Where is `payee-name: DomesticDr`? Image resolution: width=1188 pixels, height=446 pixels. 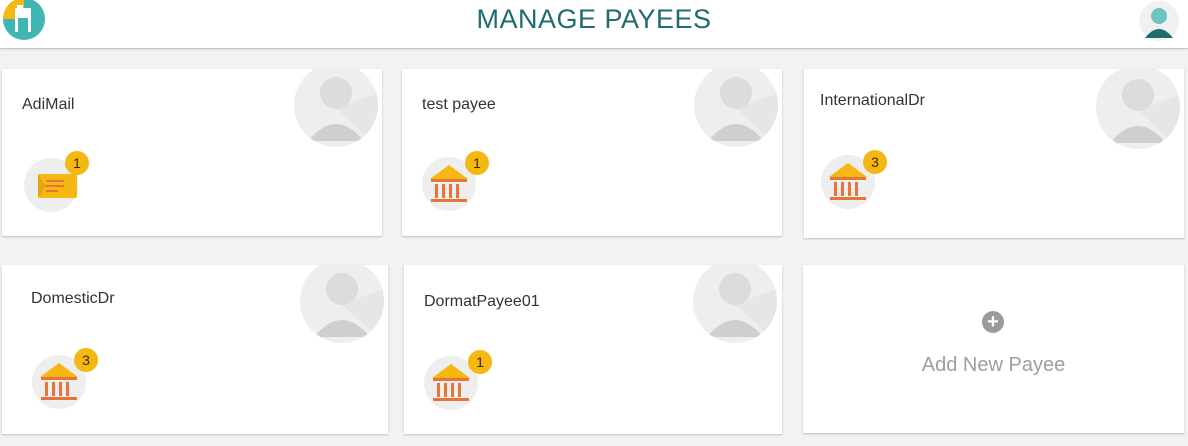
payee-name: DomesticDr is located at coordinates (73, 298).